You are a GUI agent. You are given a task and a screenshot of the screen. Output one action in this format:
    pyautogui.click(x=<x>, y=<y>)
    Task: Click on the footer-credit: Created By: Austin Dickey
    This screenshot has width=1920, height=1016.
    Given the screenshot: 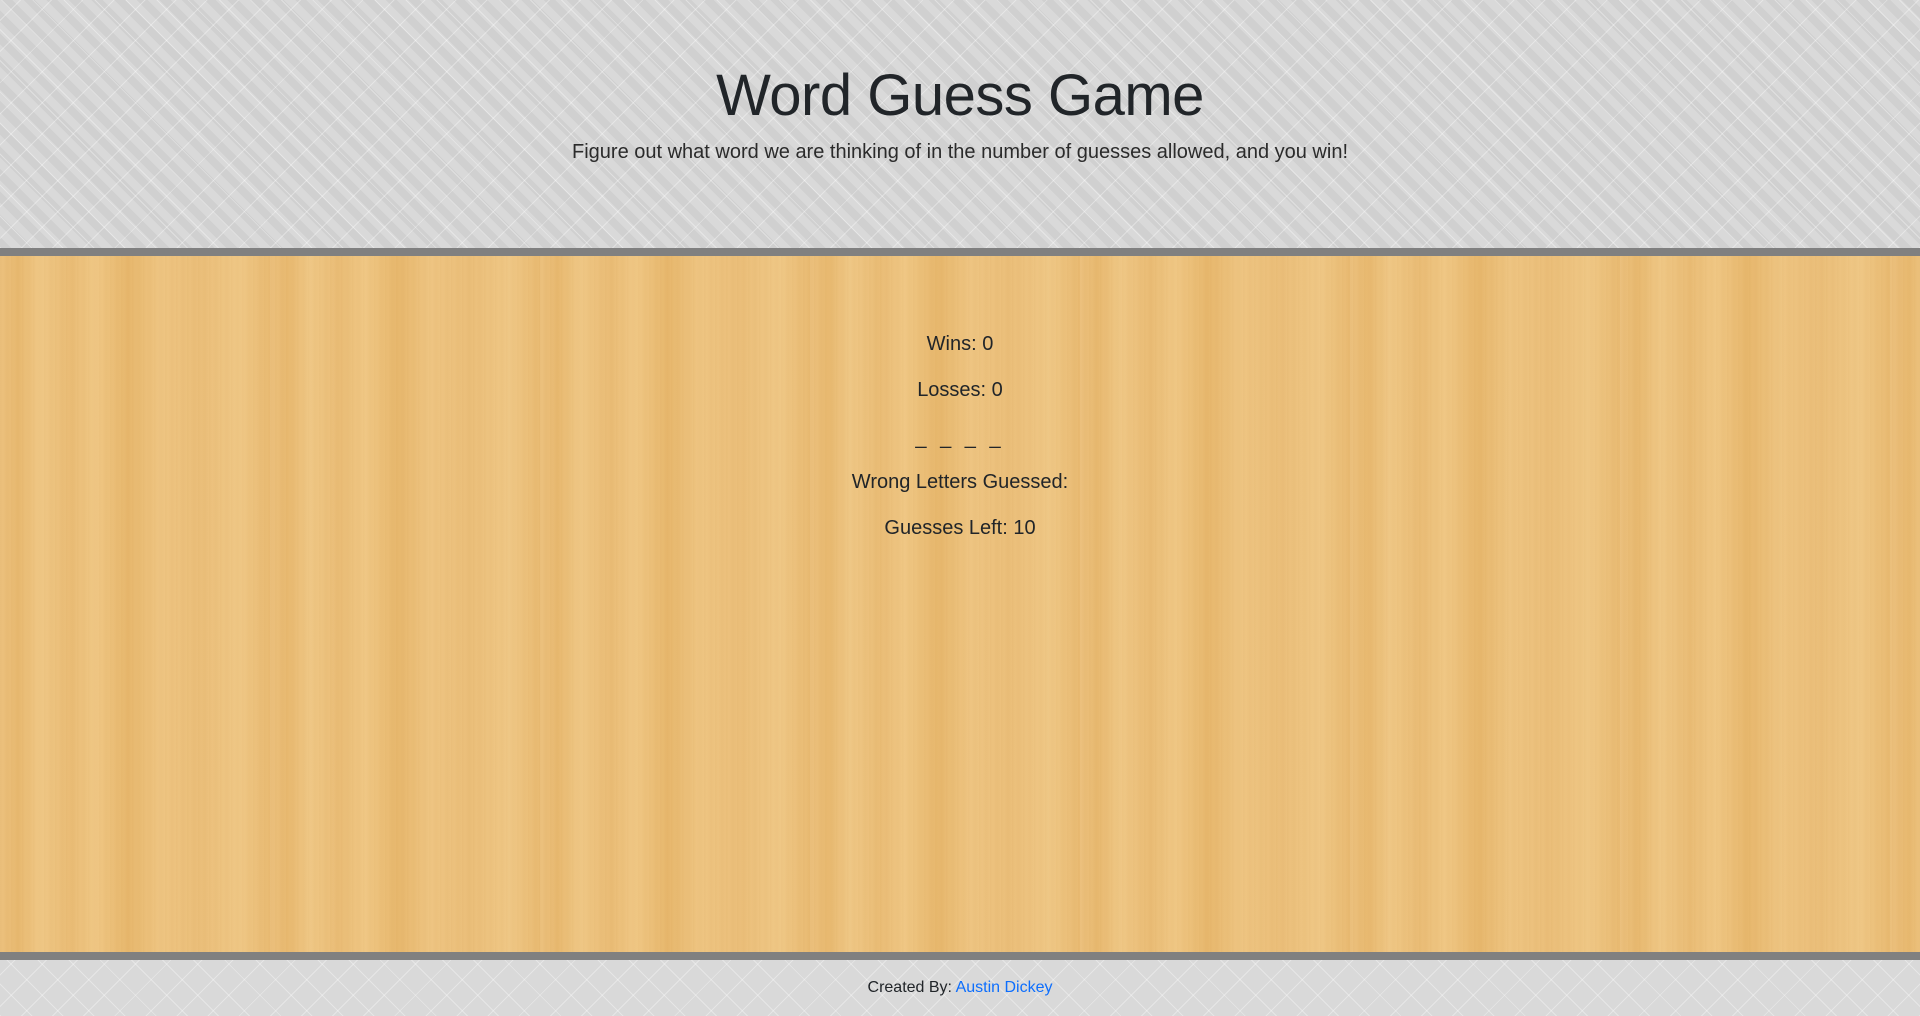 What is the action you would take?
    pyautogui.click(x=960, y=988)
    